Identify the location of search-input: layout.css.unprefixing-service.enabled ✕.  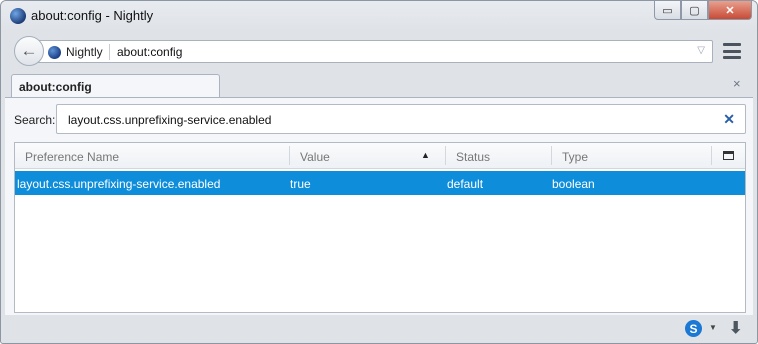
(401, 119).